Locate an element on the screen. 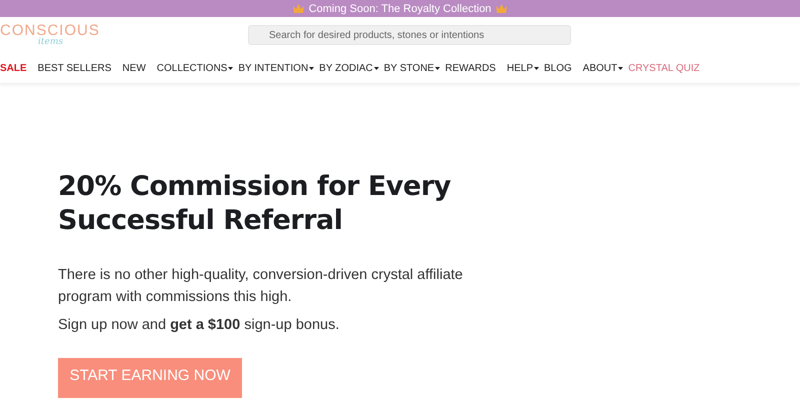 This screenshot has height=400, width=800. nav-link: BY INTENTION is located at coordinates (276, 68).